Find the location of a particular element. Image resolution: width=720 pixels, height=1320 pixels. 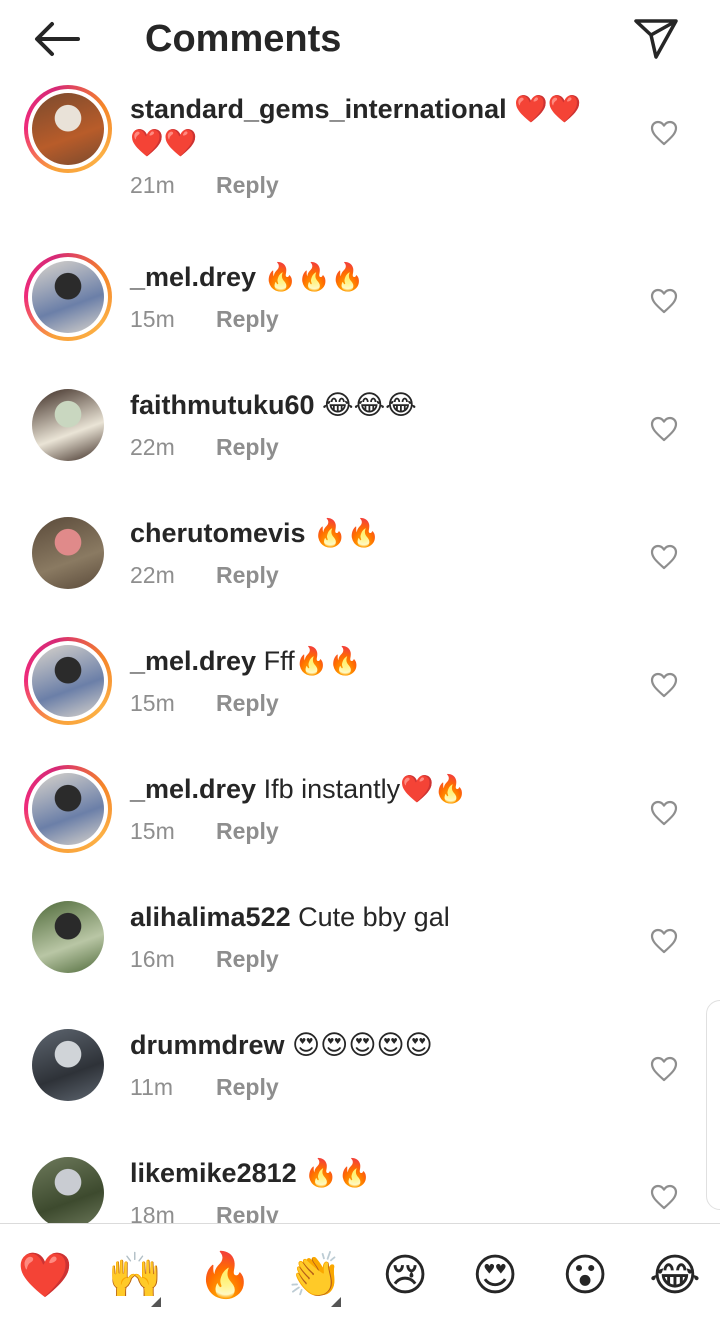

comment-text-line: standard_gems_international ❤️❤️❤️❤️ is located at coordinates (370, 126).